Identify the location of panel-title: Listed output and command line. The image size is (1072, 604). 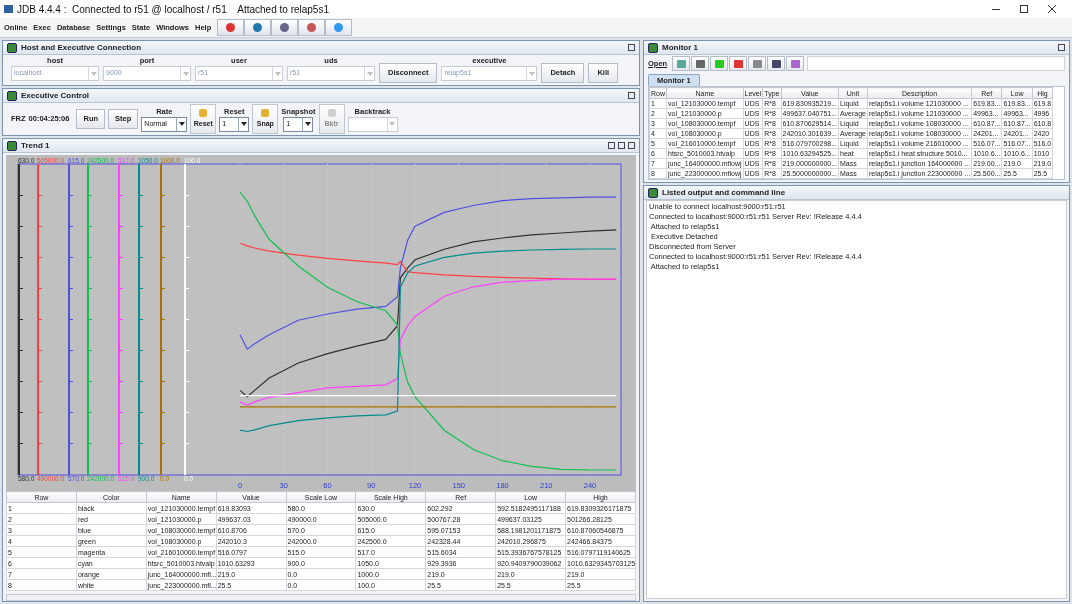
(724, 192).